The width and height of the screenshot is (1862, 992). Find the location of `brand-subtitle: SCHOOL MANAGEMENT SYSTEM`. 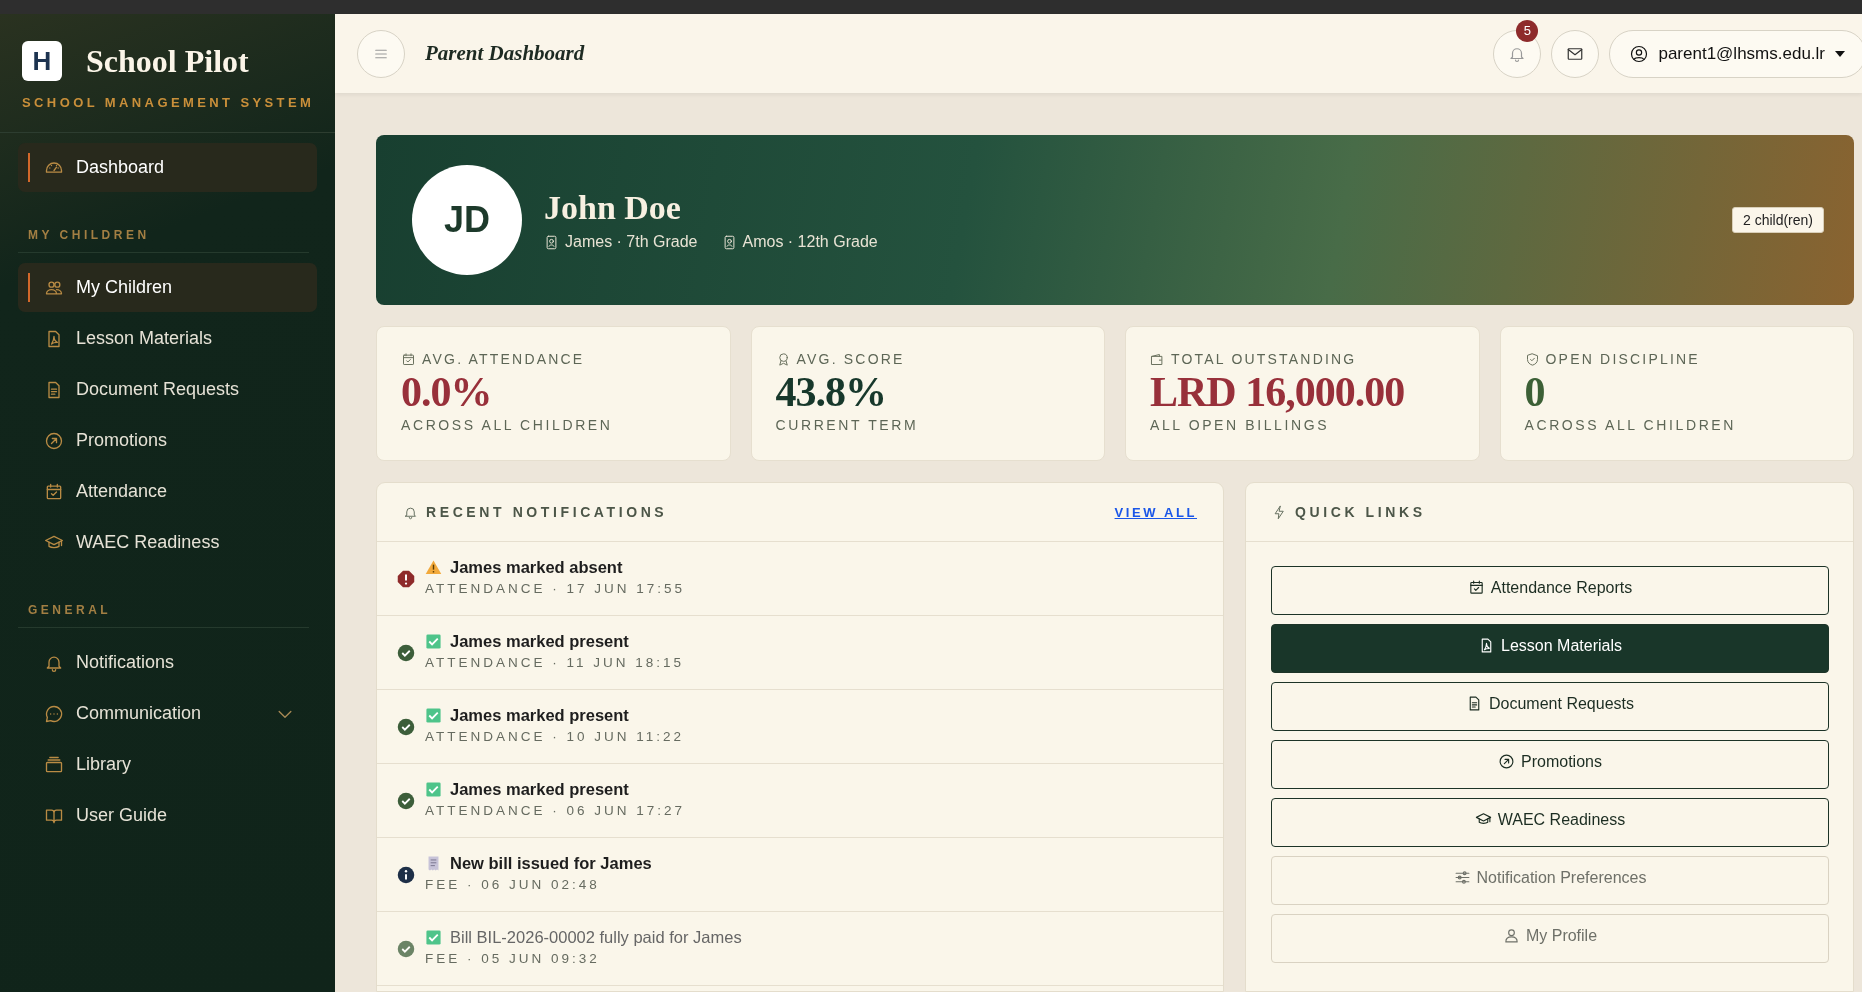

brand-subtitle: SCHOOL MANAGEMENT SYSTEM is located at coordinates (167, 102).